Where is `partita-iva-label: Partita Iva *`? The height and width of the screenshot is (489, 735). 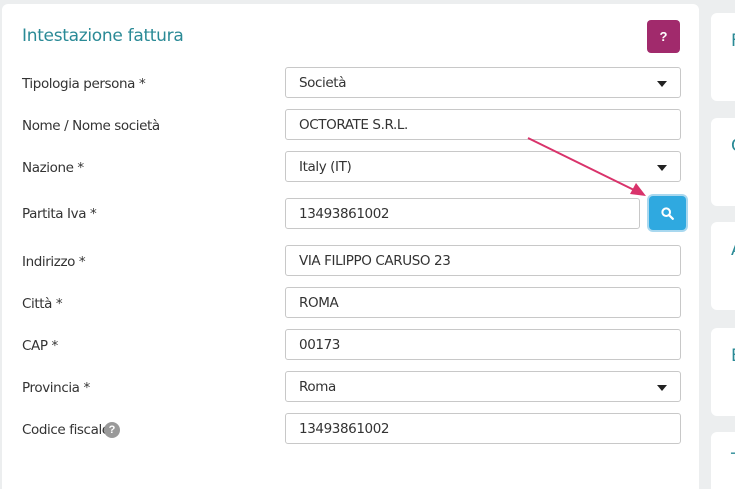 partita-iva-label: Partita Iva * is located at coordinates (59, 214).